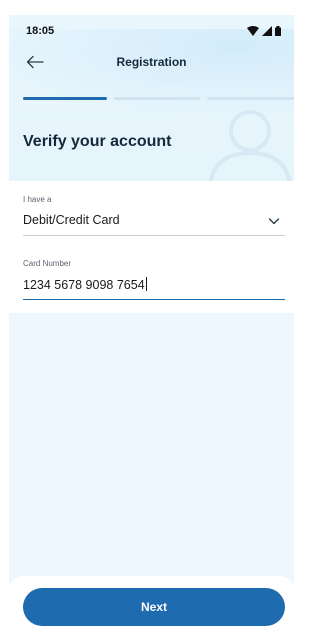 The image size is (320, 642). I want to click on card-type-select: Debit/Credit Card, so click(71, 220).